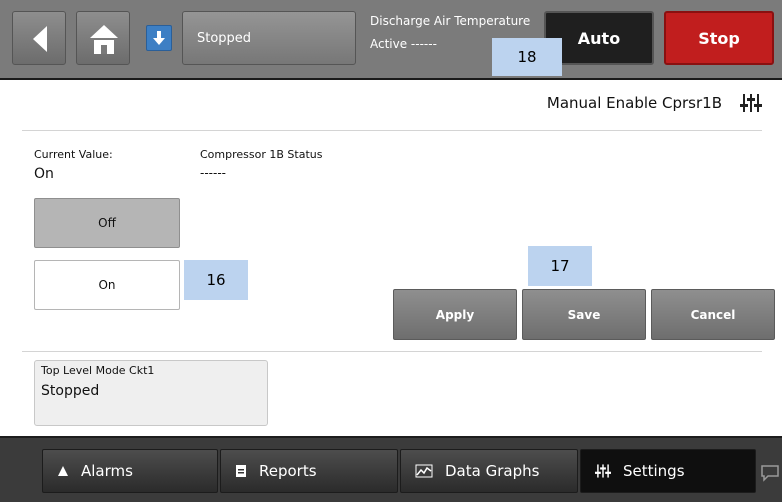 The height and width of the screenshot is (502, 782). Describe the element at coordinates (216, 280) in the screenshot. I see `annotation-badge-16: 16` at that location.